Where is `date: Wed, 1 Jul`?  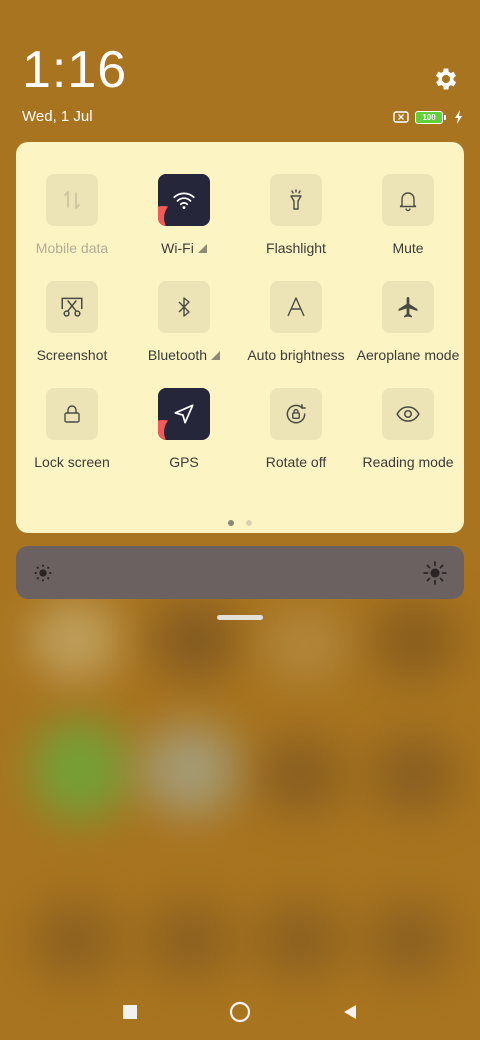 date: Wed, 1 Jul is located at coordinates (57, 116).